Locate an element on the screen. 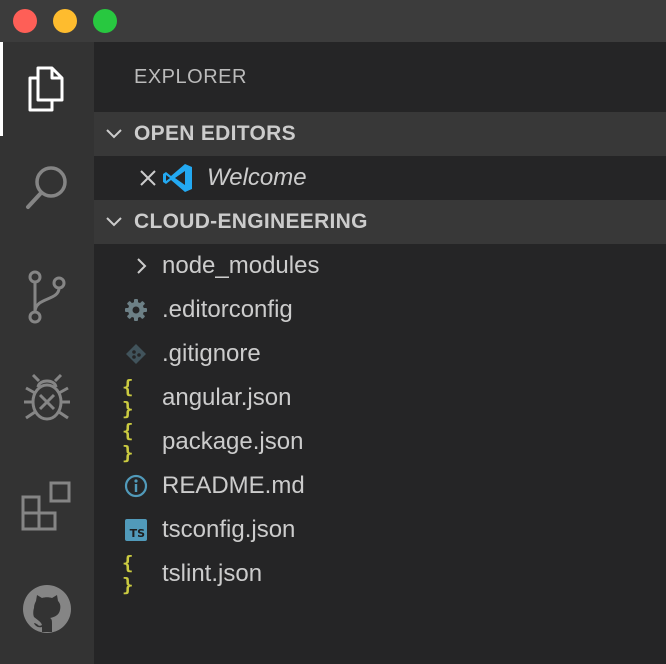  source-control-icon is located at coordinates (47, 297).